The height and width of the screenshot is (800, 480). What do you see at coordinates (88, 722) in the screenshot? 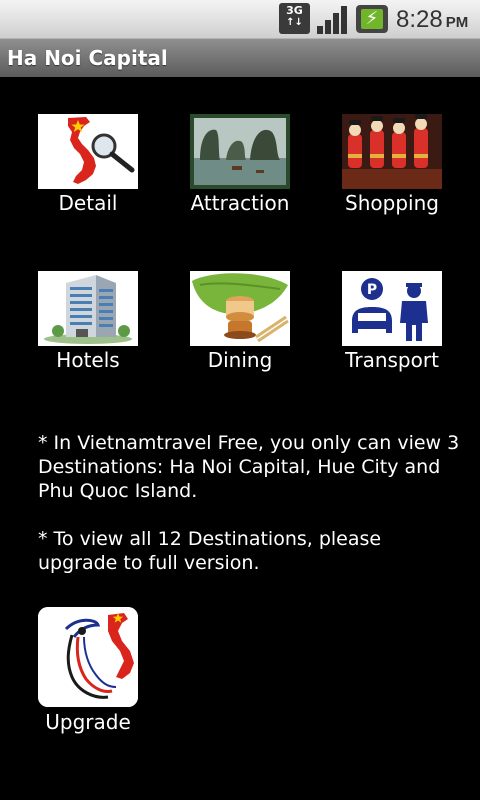
I see `upgrade-label: Upgrade` at bounding box center [88, 722].